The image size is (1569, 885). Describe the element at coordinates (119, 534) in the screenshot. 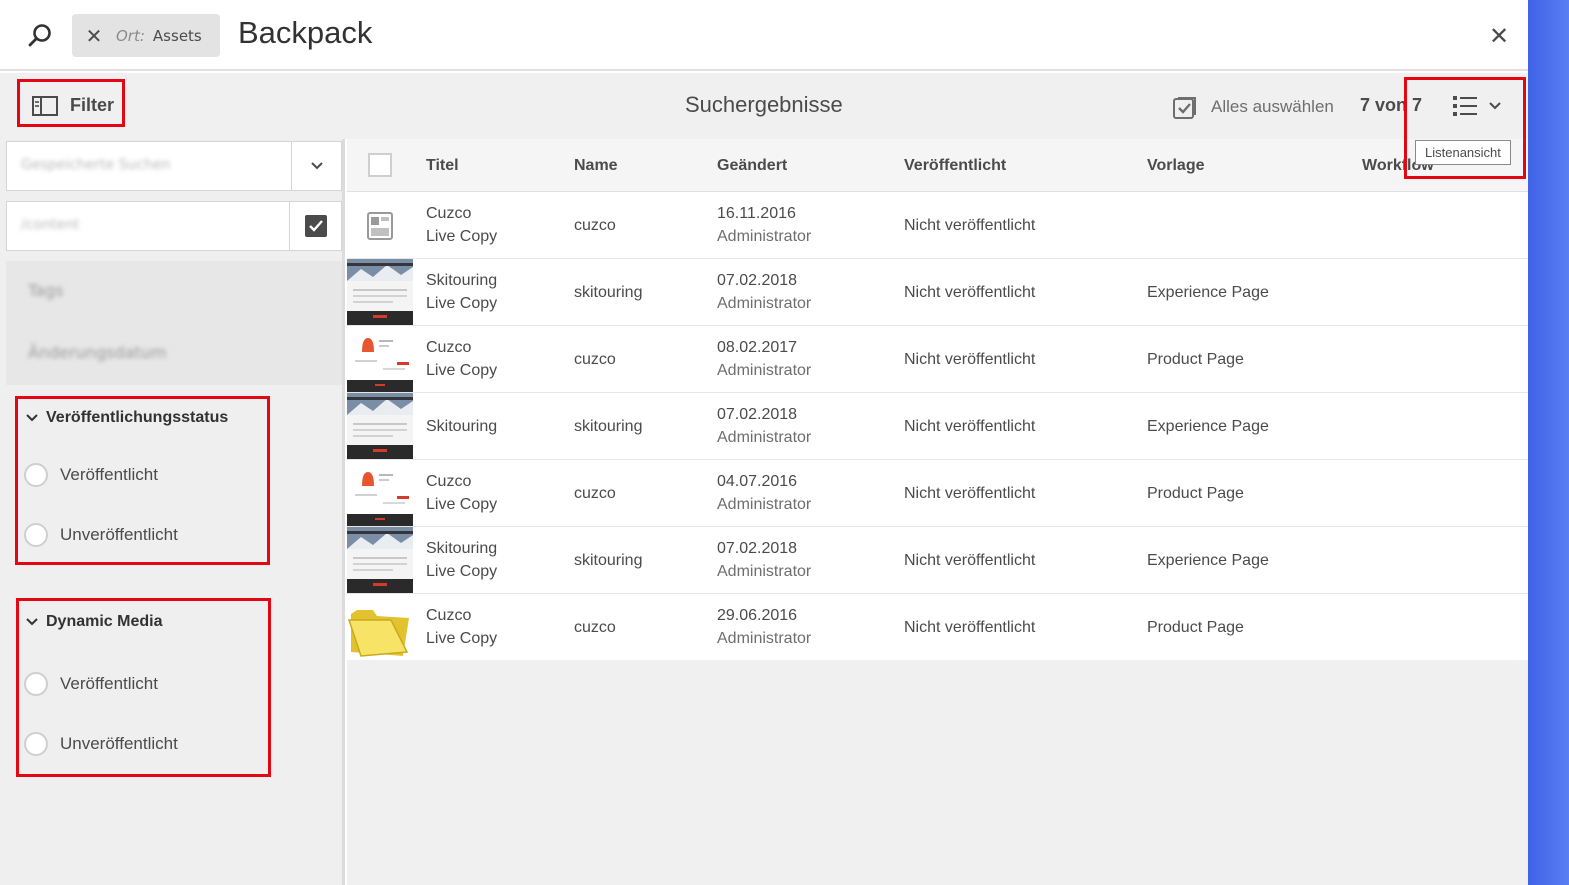

I see `option-label: Unveröffentlicht` at that location.